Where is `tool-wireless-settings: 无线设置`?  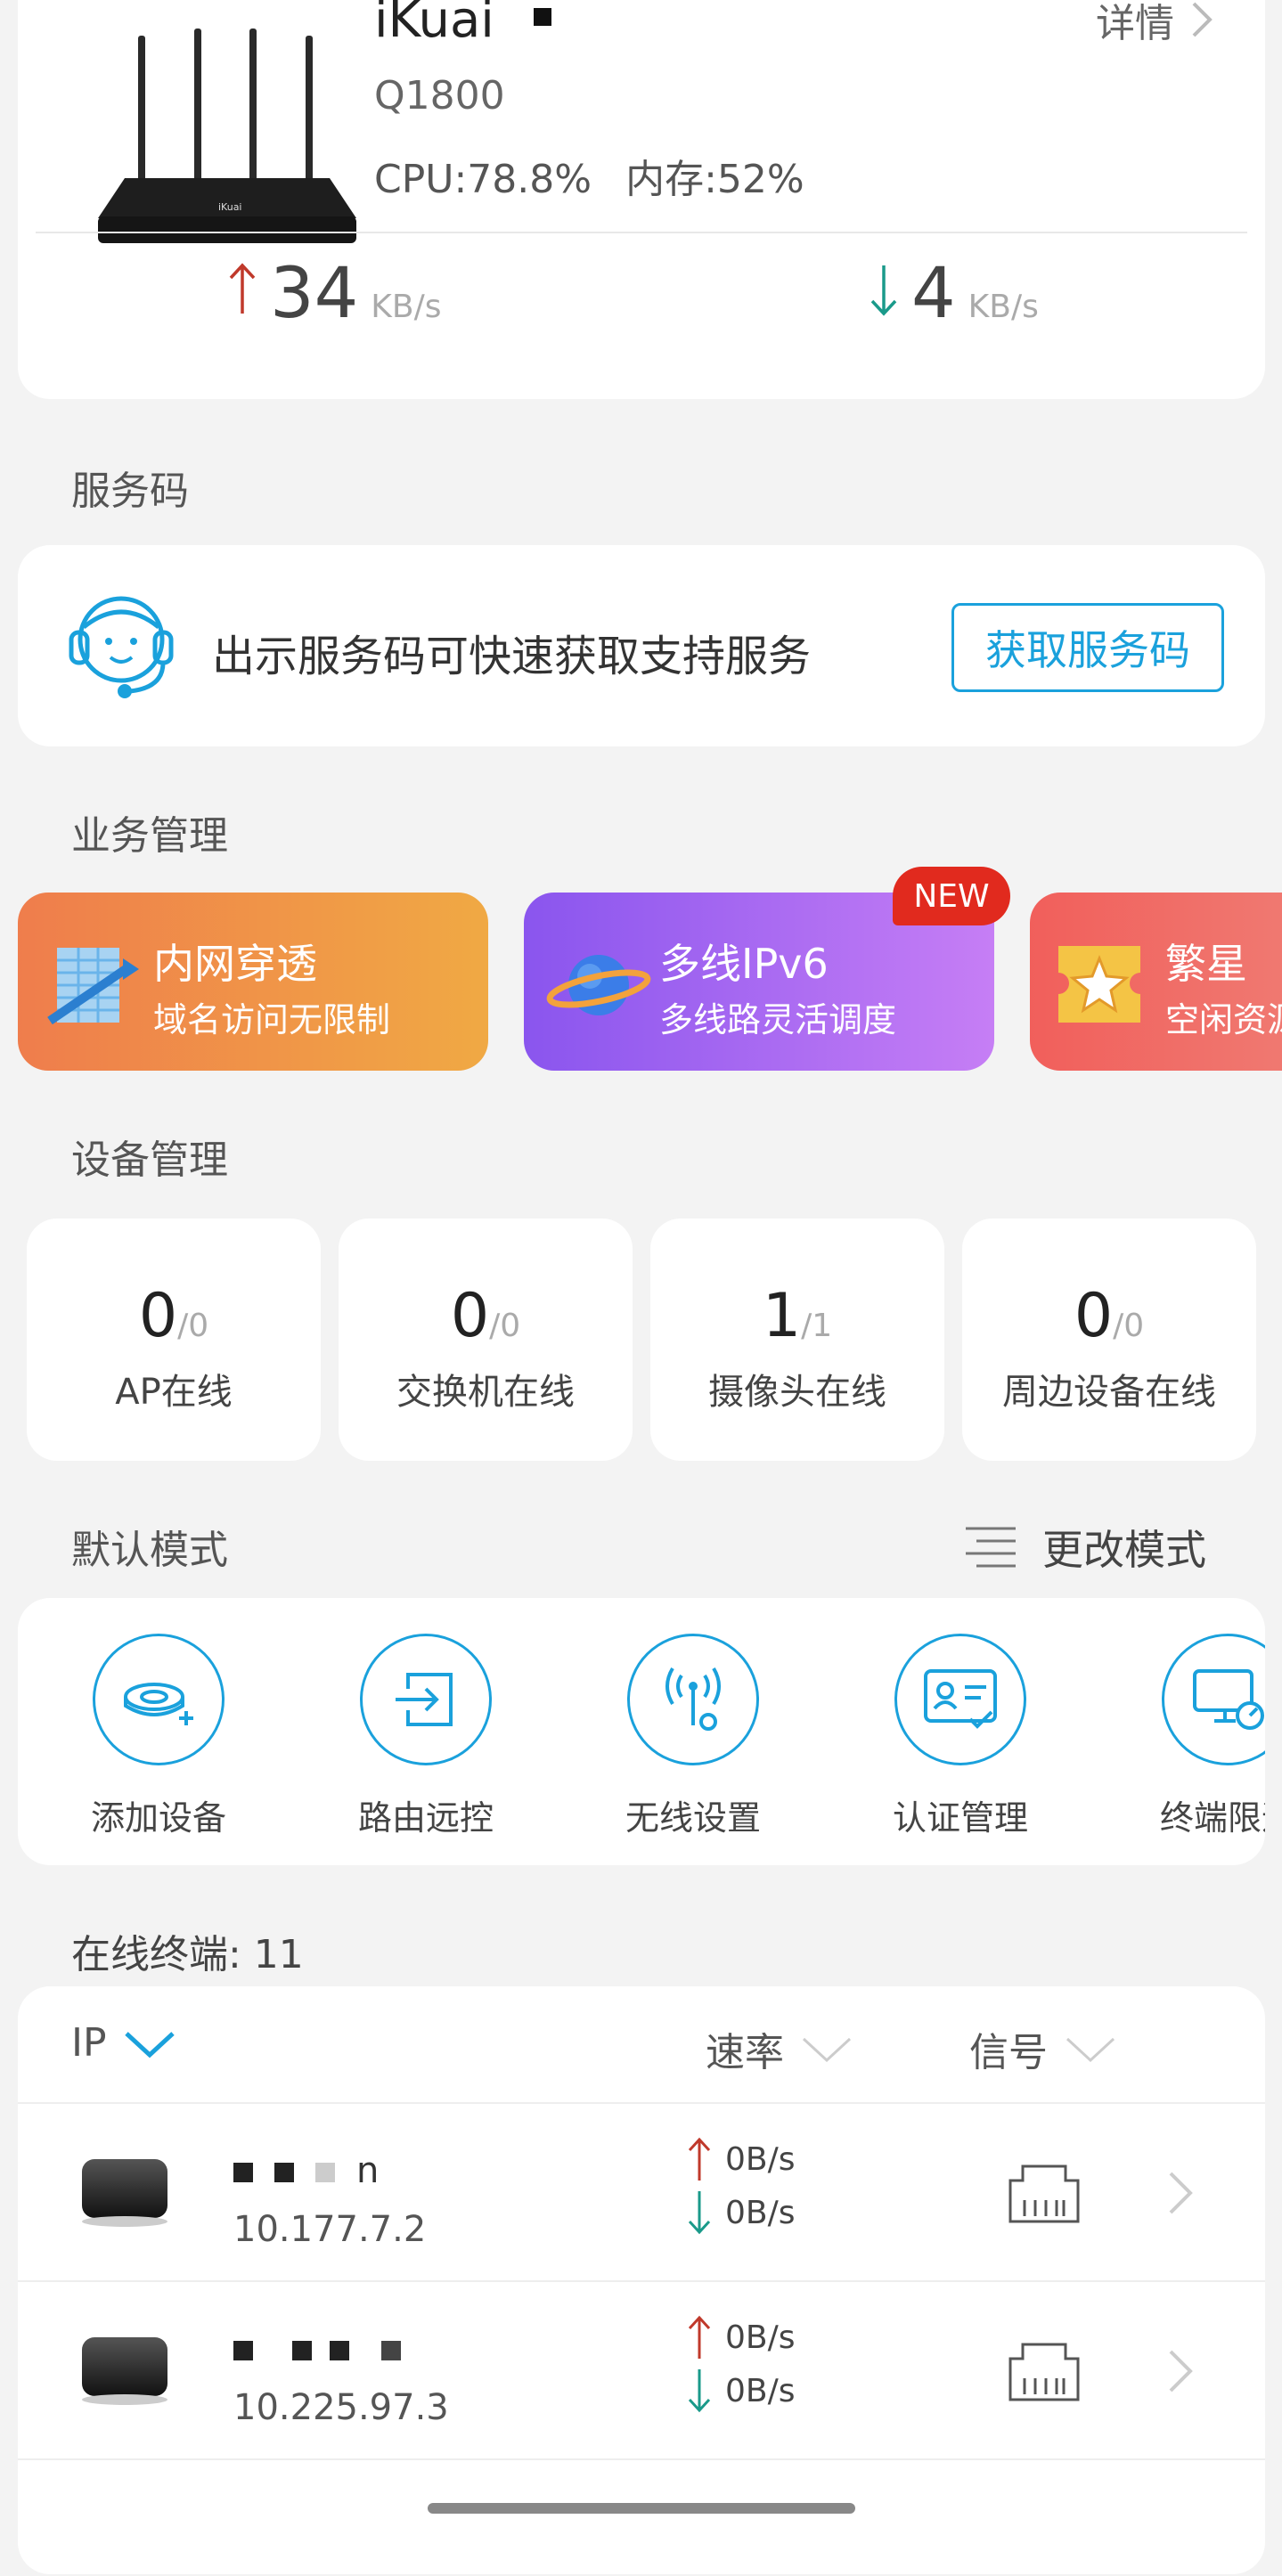 tool-wireless-settings: 无线设置 is located at coordinates (693, 1736).